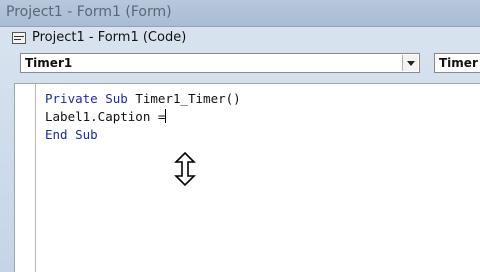 Image resolution: width=480 pixels, height=272 pixels. What do you see at coordinates (105, 116) in the screenshot?
I see `code-line-2: Label1.Caption =` at bounding box center [105, 116].